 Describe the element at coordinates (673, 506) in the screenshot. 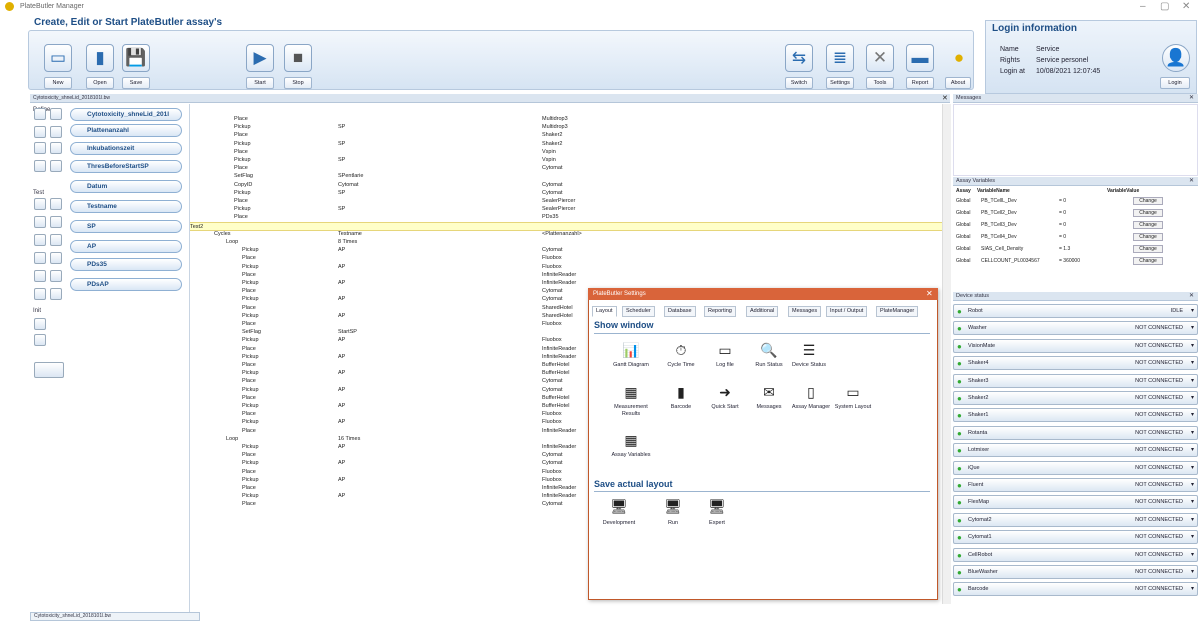

I see `layout-1-icon: 🖥` at that location.